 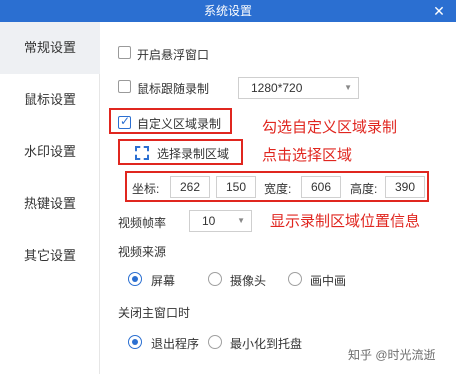 What do you see at coordinates (439, 11) in the screenshot?
I see `close-icon: ✕` at bounding box center [439, 11].